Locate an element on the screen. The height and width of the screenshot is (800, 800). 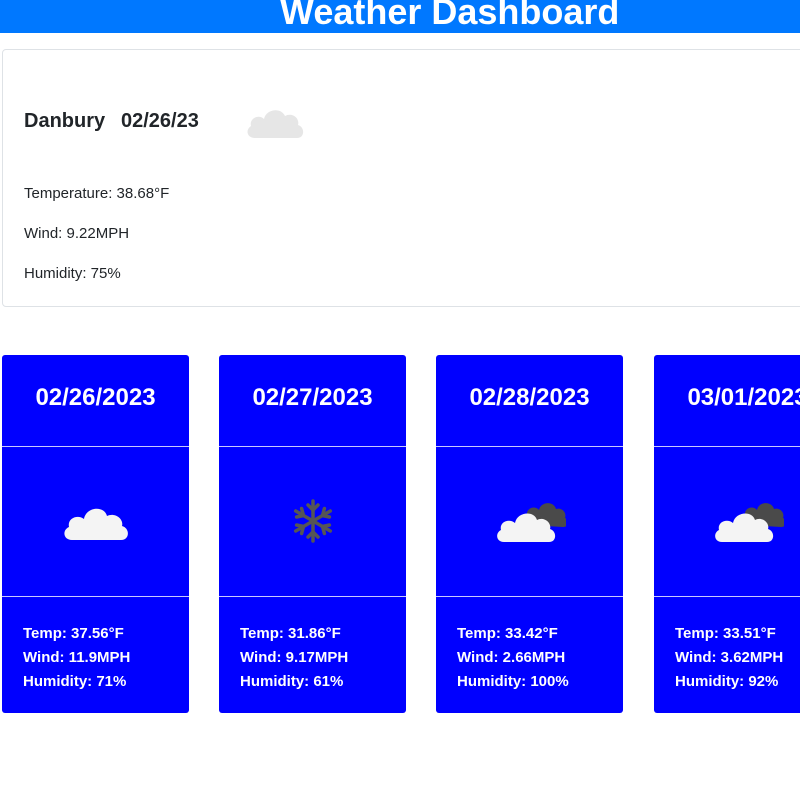
forecast-date: 02/28/2023 is located at coordinates (529, 397).